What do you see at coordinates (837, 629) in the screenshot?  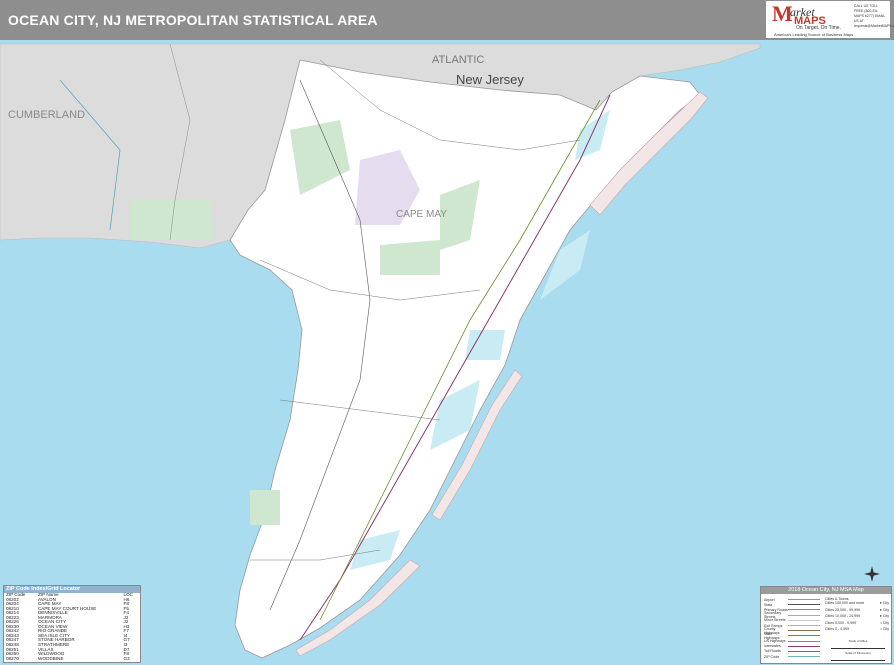 I see `population-text: Cities 0 - 4,999` at bounding box center [837, 629].